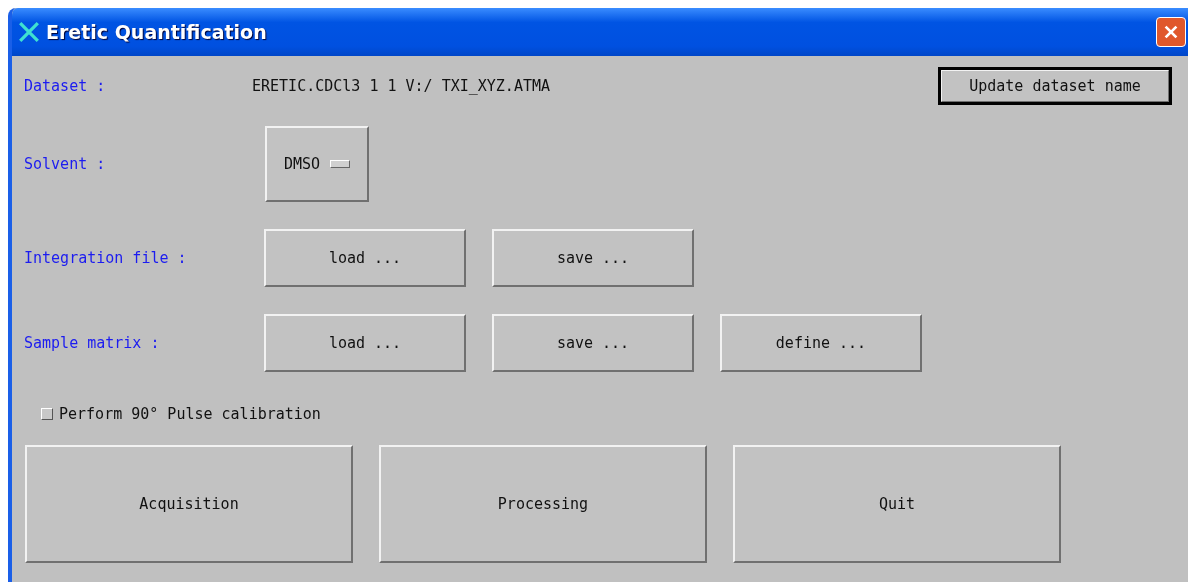  Describe the element at coordinates (106, 258) in the screenshot. I see `field-label: Integration file :` at that location.